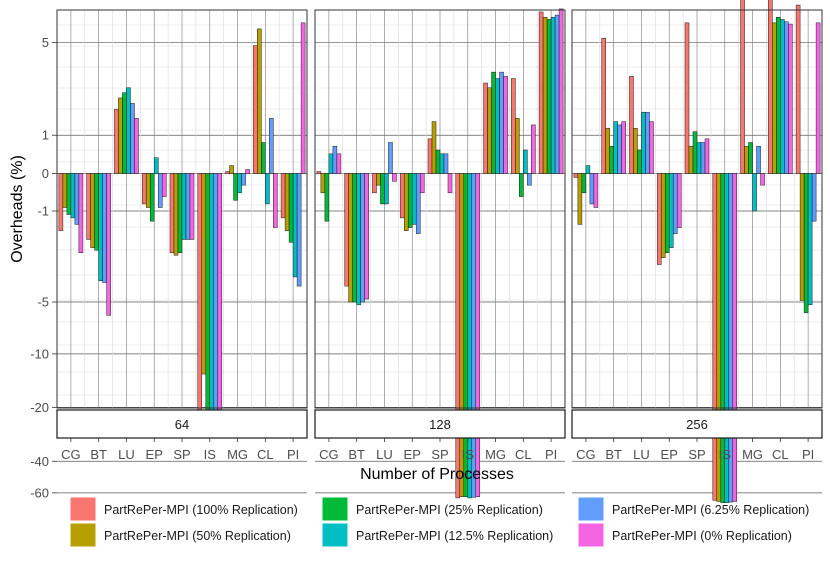 The width and height of the screenshot is (830, 576). I want to click on bar-256-pi-s2, so click(806, 243).